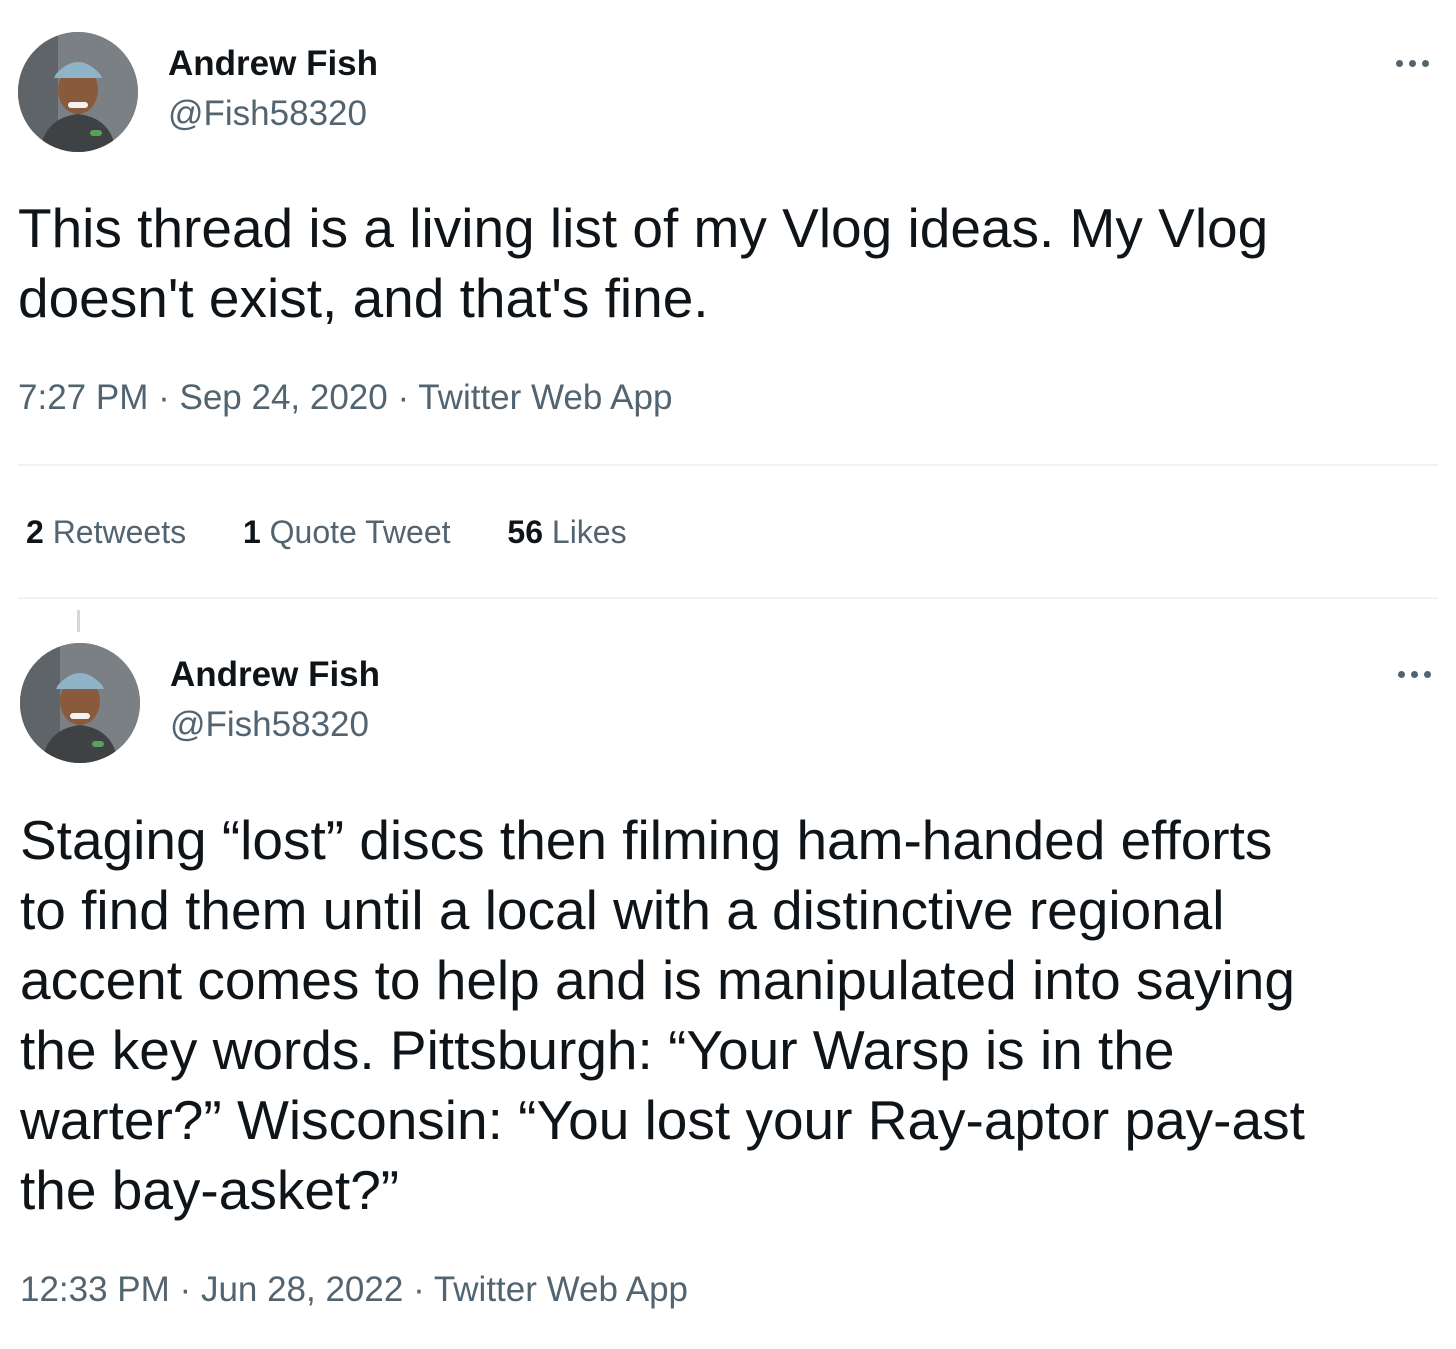 The height and width of the screenshot is (1349, 1456). I want to click on likes-count: 56 Likes, so click(566, 532).